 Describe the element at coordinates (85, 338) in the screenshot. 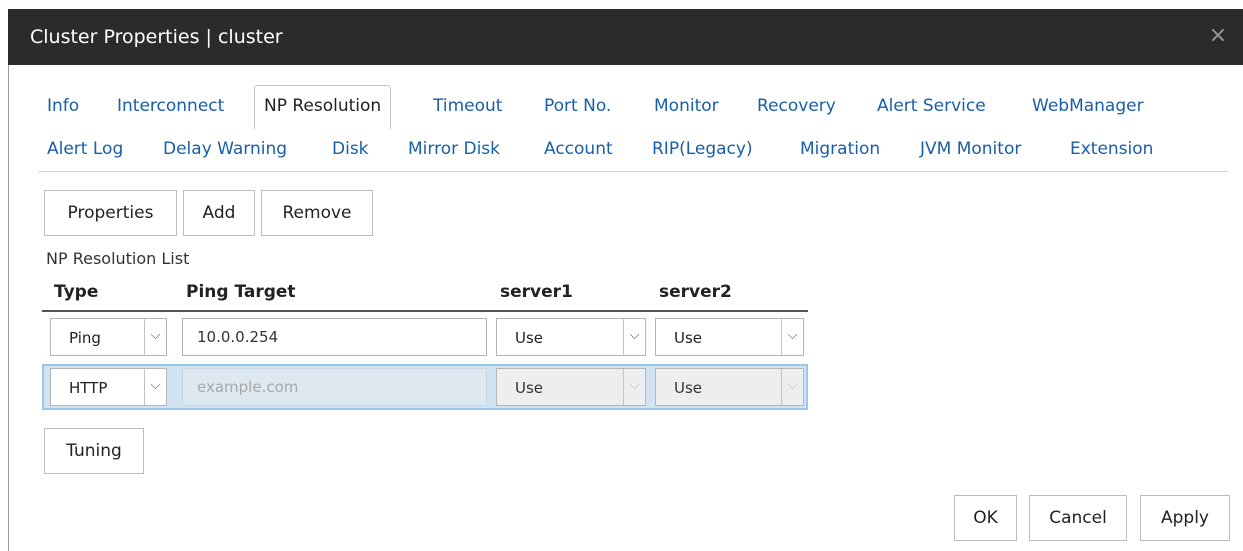

I see `type-select-value: Ping` at that location.